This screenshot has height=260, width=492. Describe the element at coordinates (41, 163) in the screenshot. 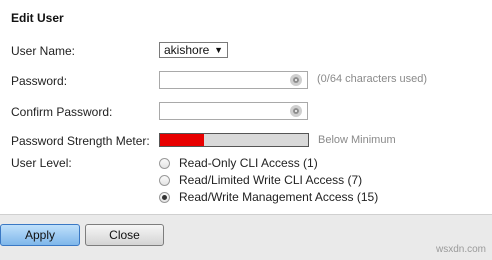

I see `user-level-label: User Level:` at that location.